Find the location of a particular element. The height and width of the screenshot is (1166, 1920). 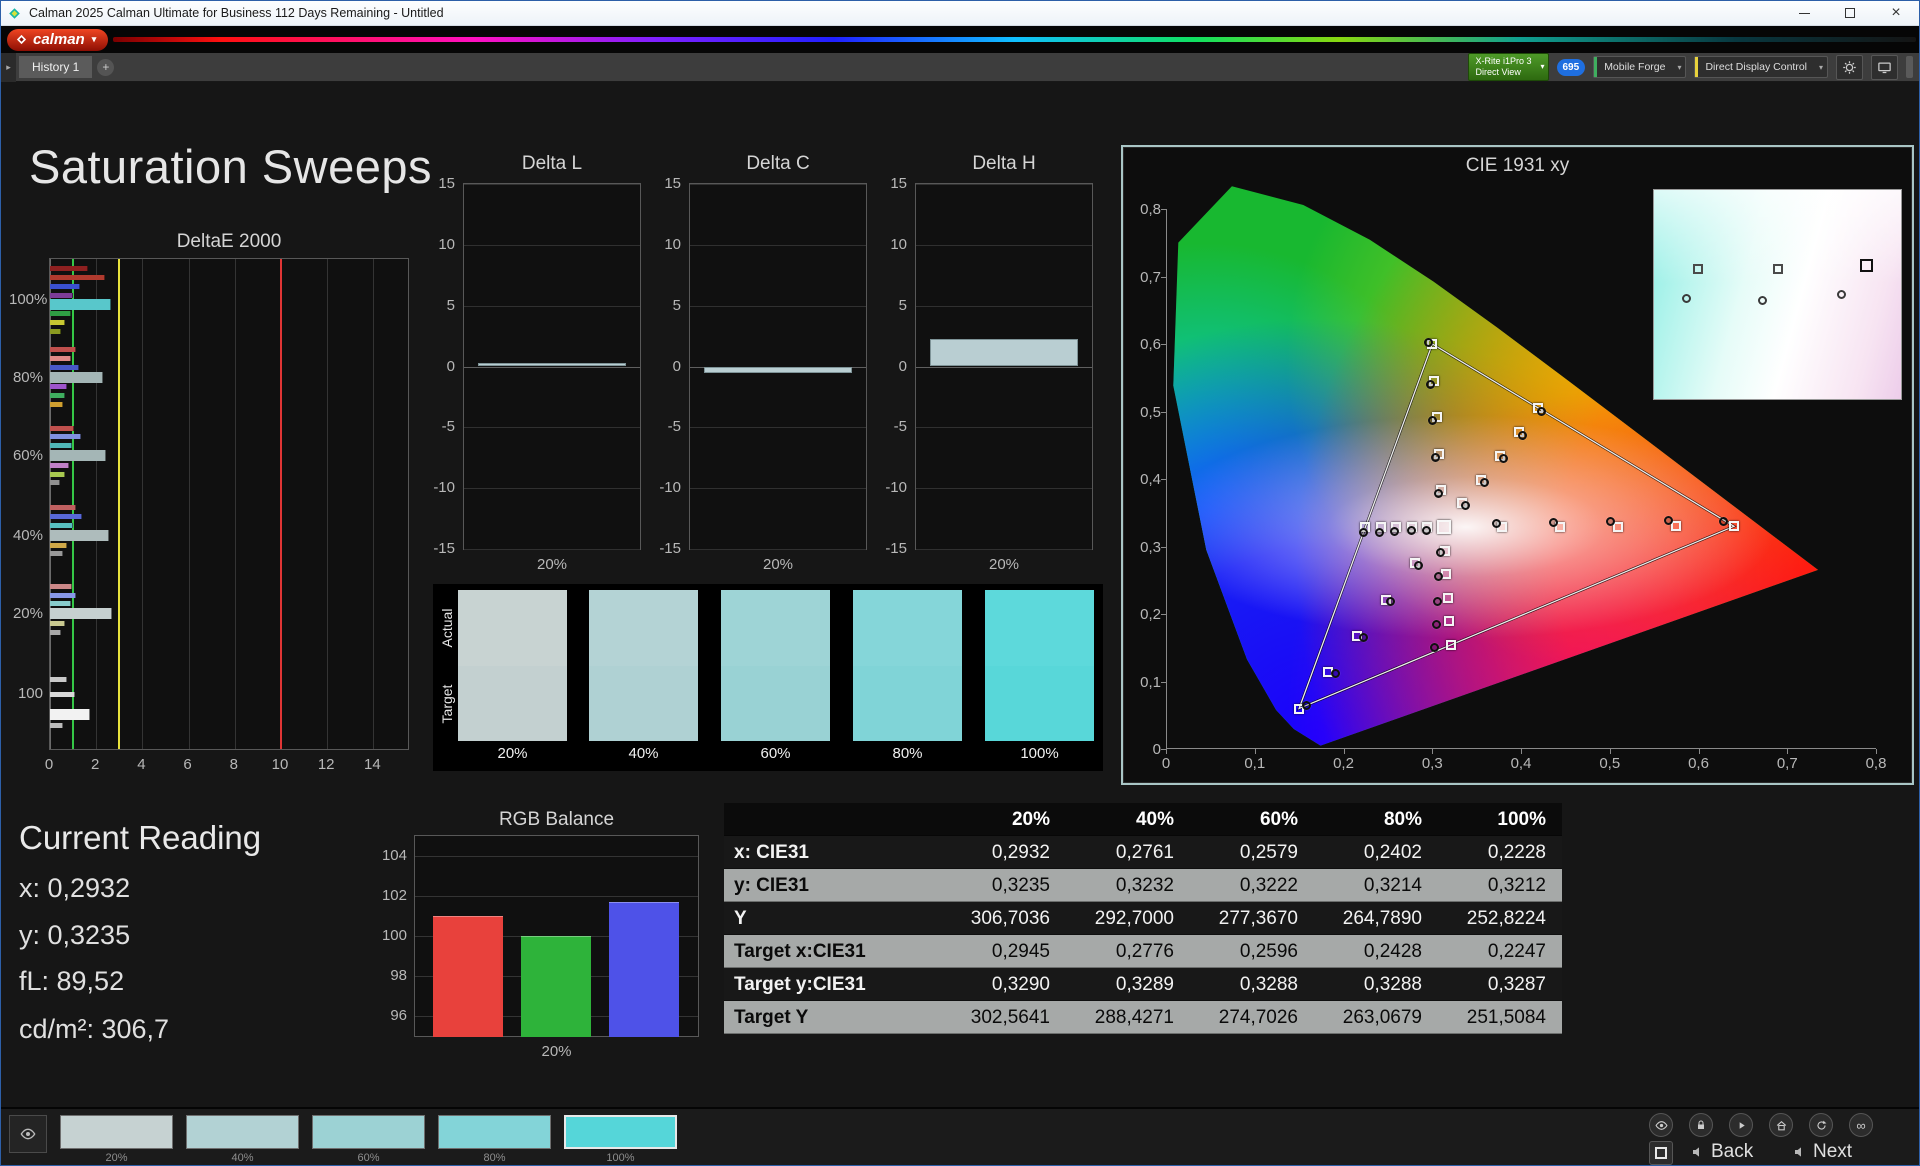

preview-tile is located at coordinates (28, 1134).